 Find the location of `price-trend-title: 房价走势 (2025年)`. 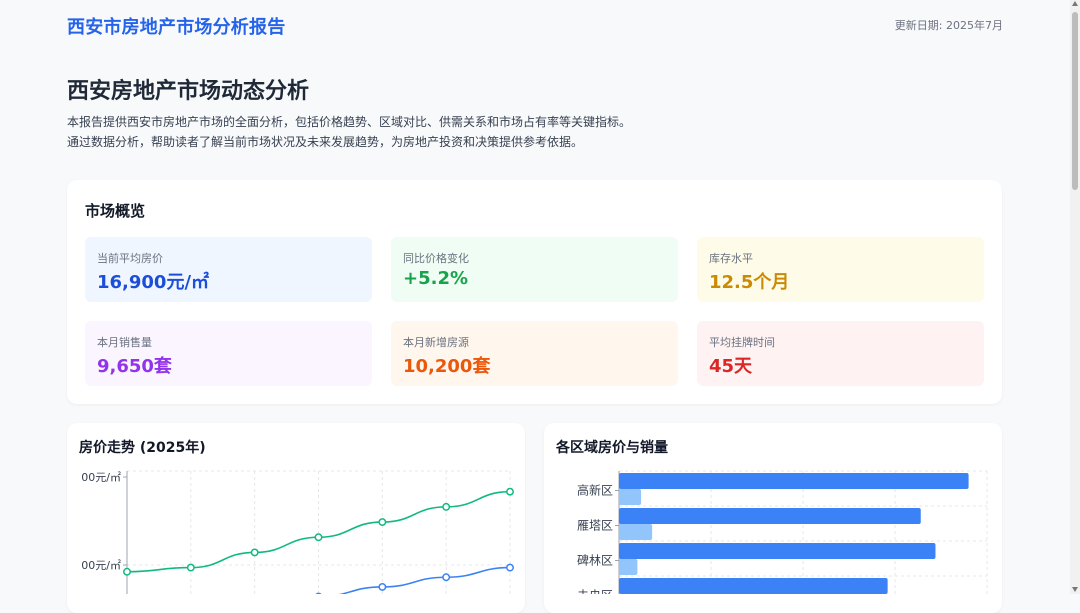

price-trend-title: 房价走势 (2025年) is located at coordinates (142, 448).